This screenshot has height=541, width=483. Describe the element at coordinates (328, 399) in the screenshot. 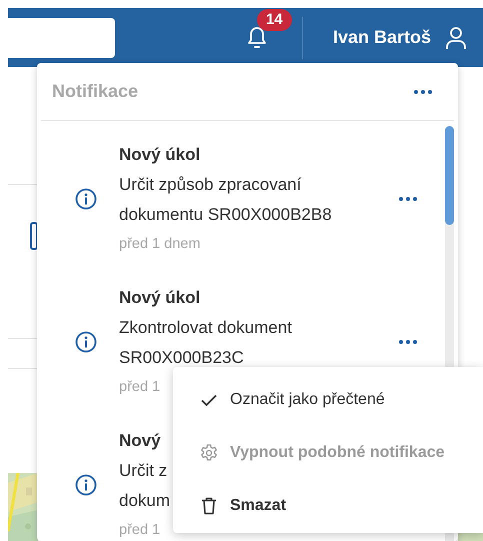

I see `menu-item: Označit jako přečtené` at that location.